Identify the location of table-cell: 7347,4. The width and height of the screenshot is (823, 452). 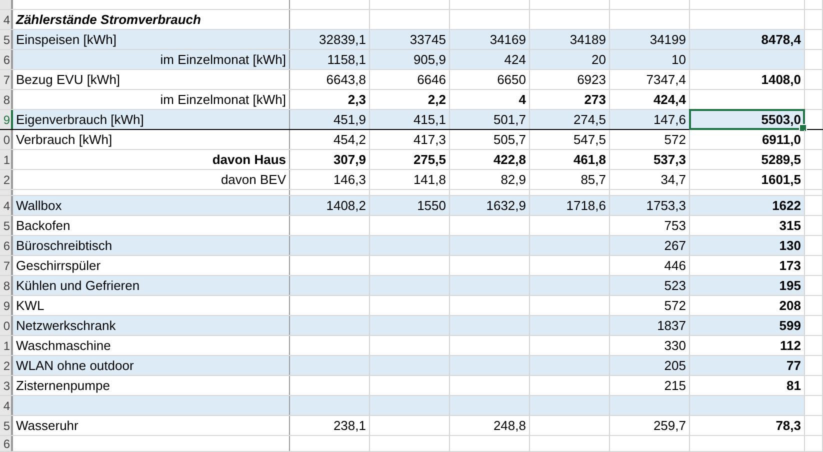
(666, 79).